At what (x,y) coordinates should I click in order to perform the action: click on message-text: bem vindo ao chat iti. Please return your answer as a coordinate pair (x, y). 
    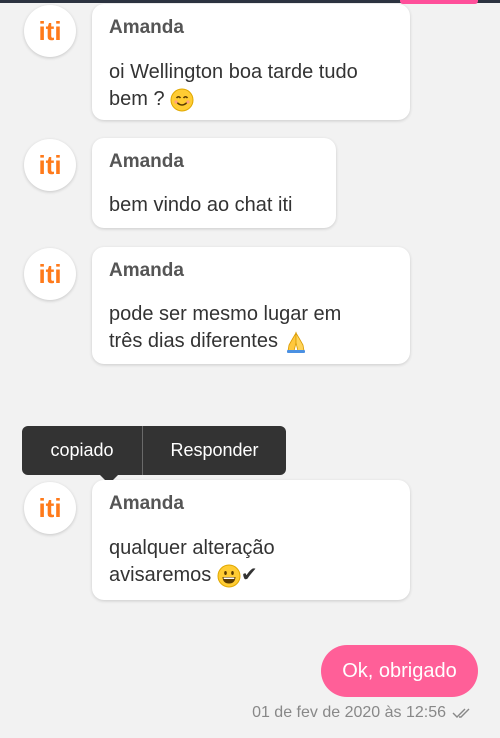
    Looking at the image, I should click on (201, 205).